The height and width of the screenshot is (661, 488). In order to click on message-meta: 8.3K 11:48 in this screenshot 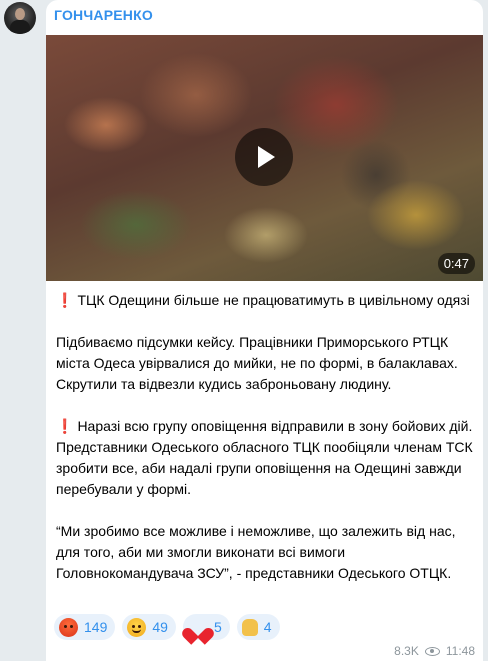, I will do `click(434, 651)`.